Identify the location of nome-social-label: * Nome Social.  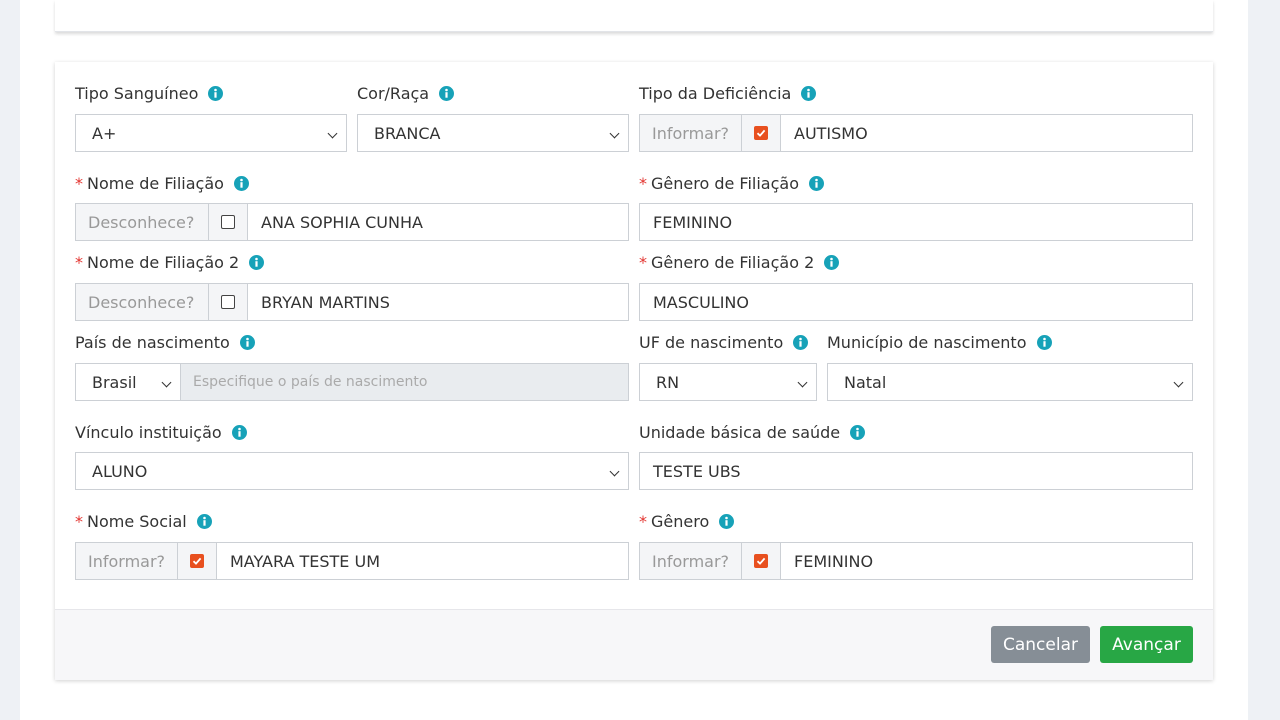
(143, 521).